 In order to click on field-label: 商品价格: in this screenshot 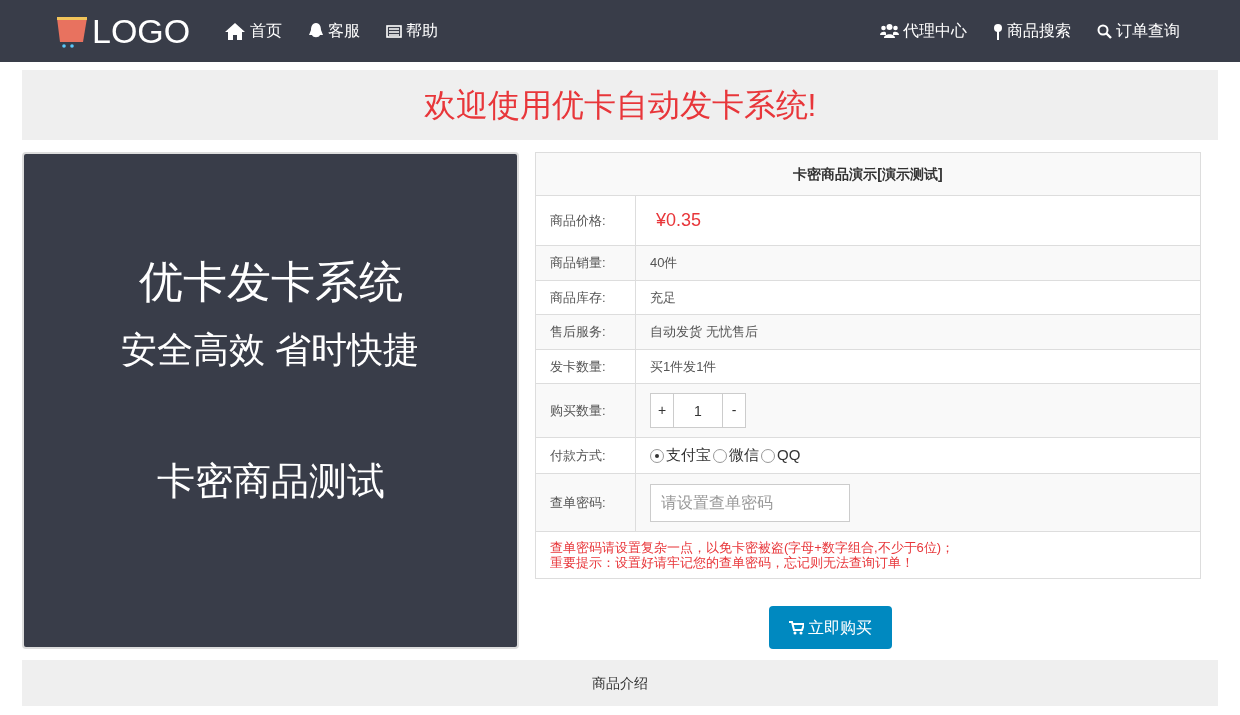, I will do `click(586, 220)`.